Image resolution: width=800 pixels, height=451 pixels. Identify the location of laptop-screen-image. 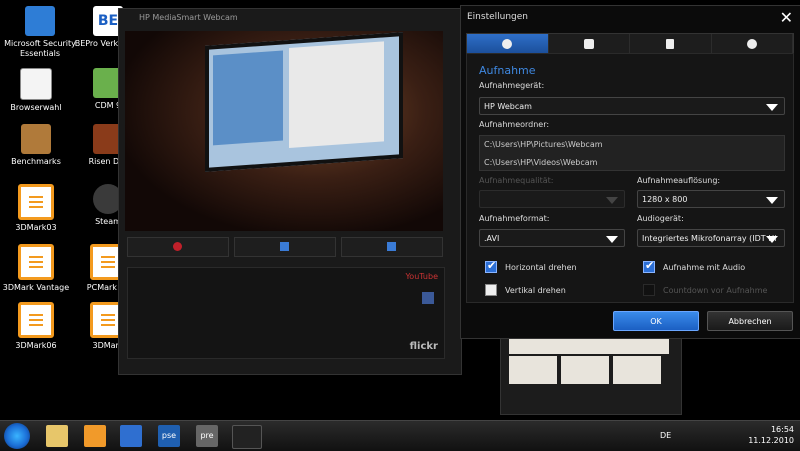
(304, 102).